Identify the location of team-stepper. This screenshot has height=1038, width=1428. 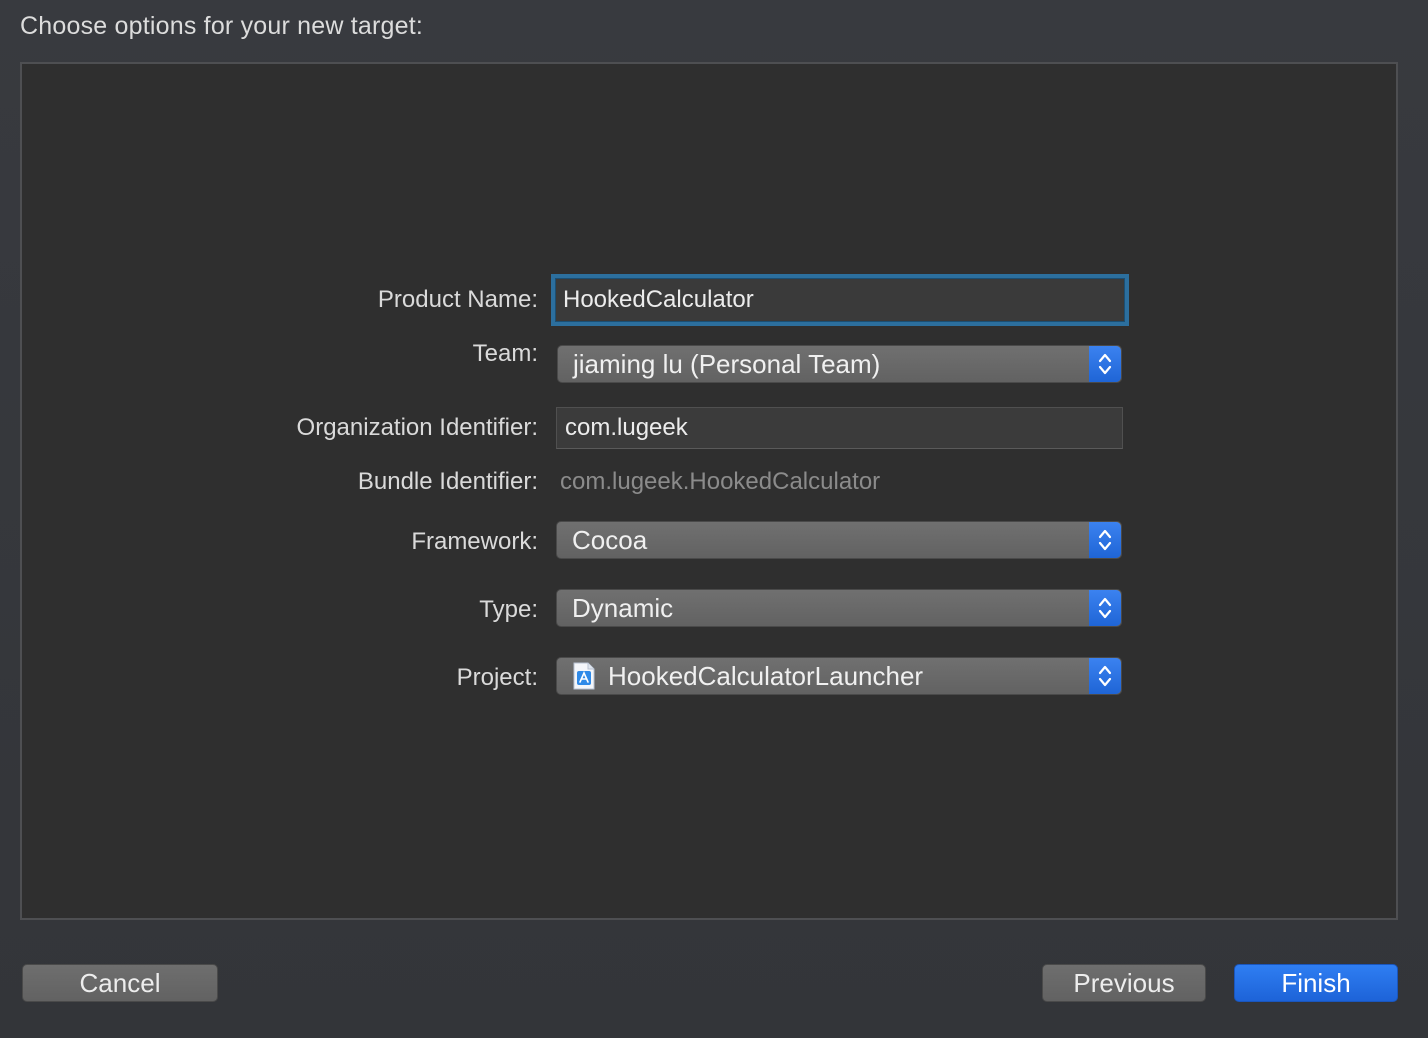
(1105, 364).